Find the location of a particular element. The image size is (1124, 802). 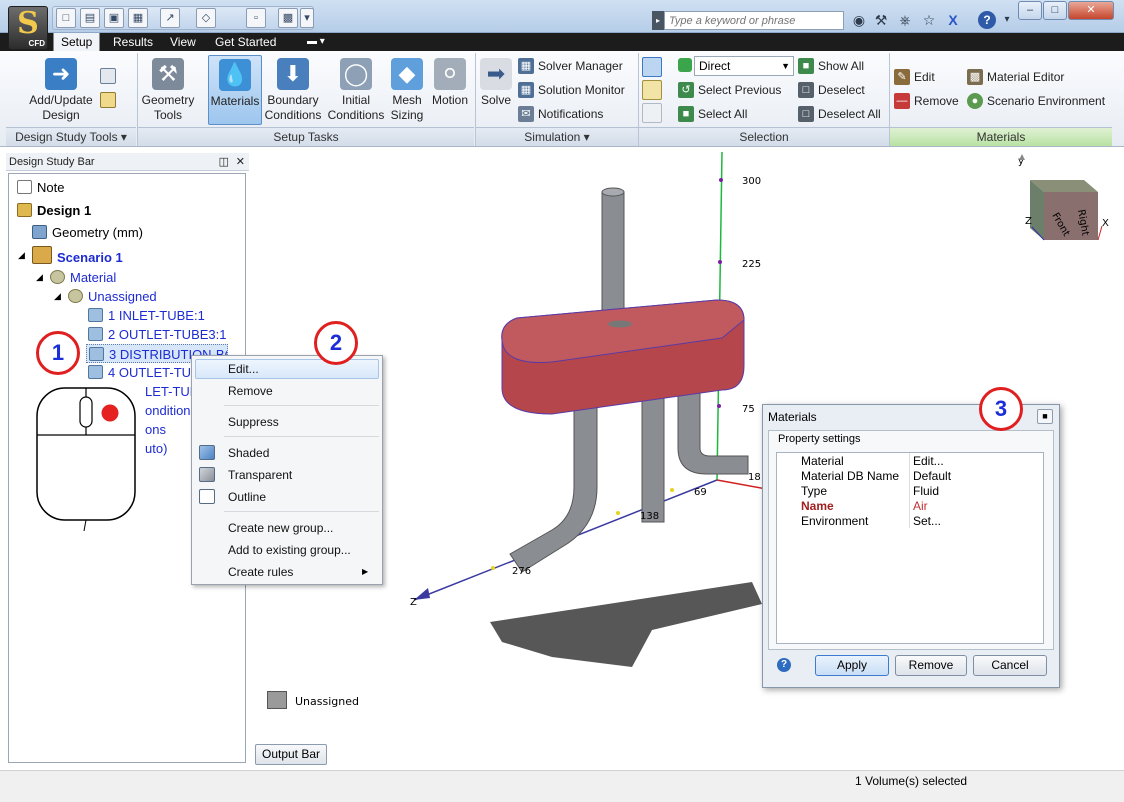

save-all-icon: ▦ is located at coordinates (138, 18).